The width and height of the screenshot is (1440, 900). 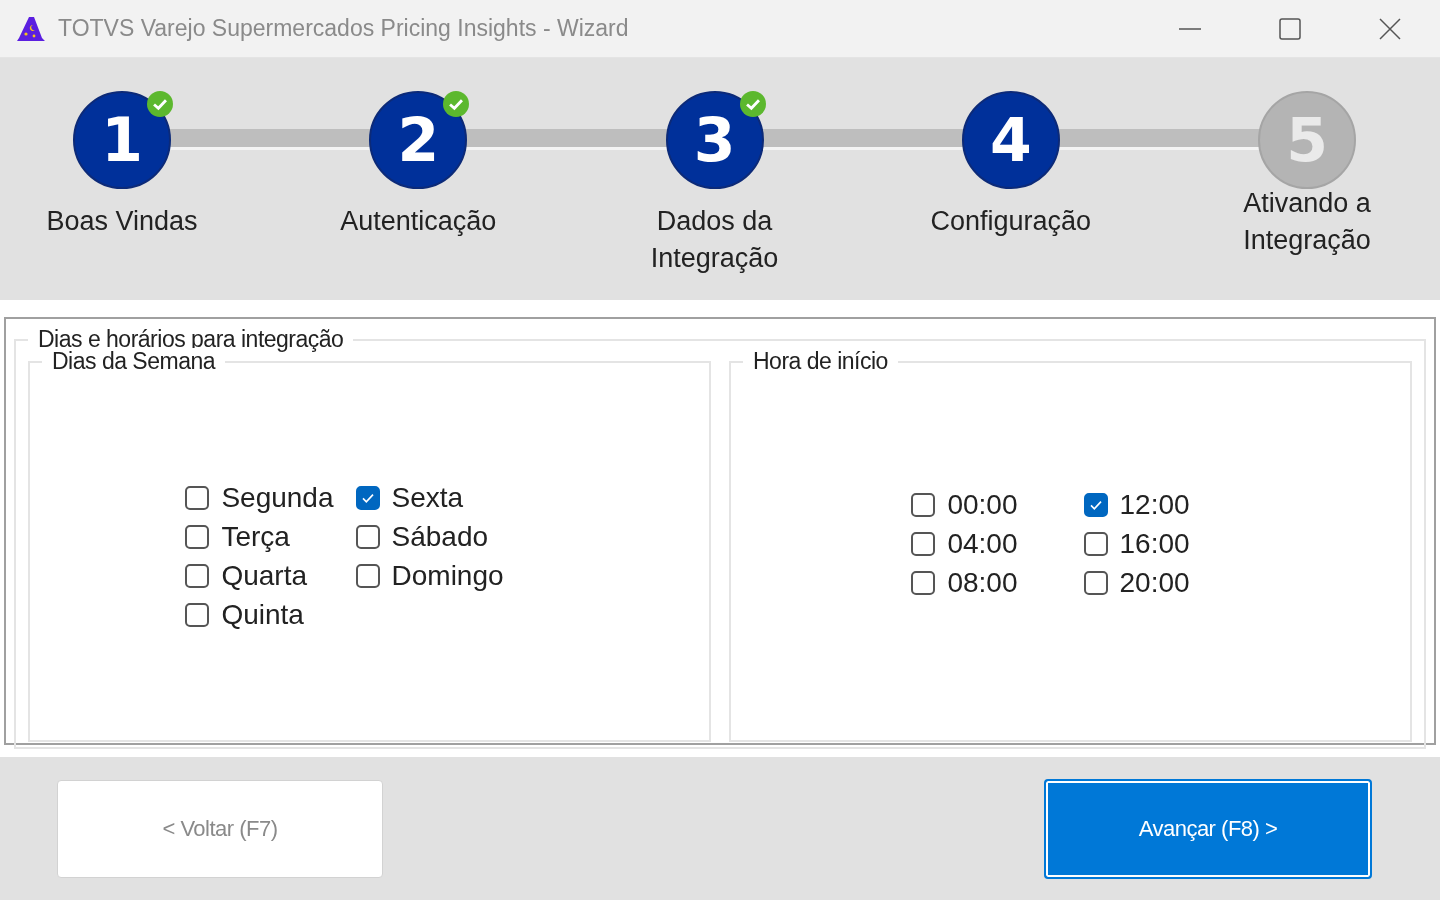 I want to click on checkbox-label: 04:00, so click(x=982, y=543).